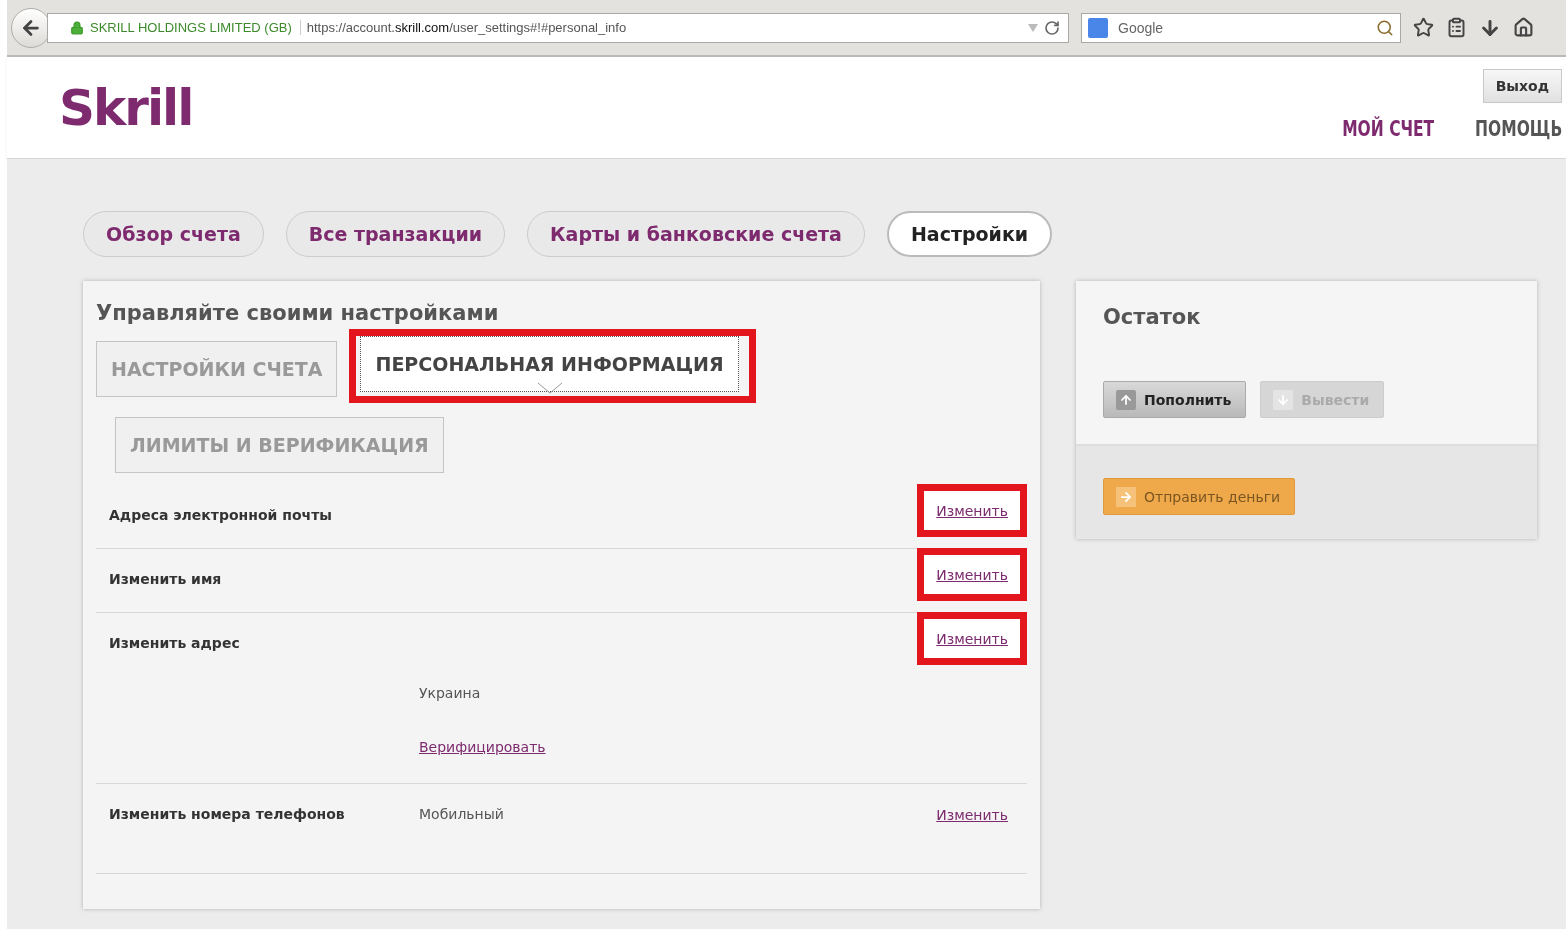  I want to click on tab: Карты и банковские счета, so click(696, 234).